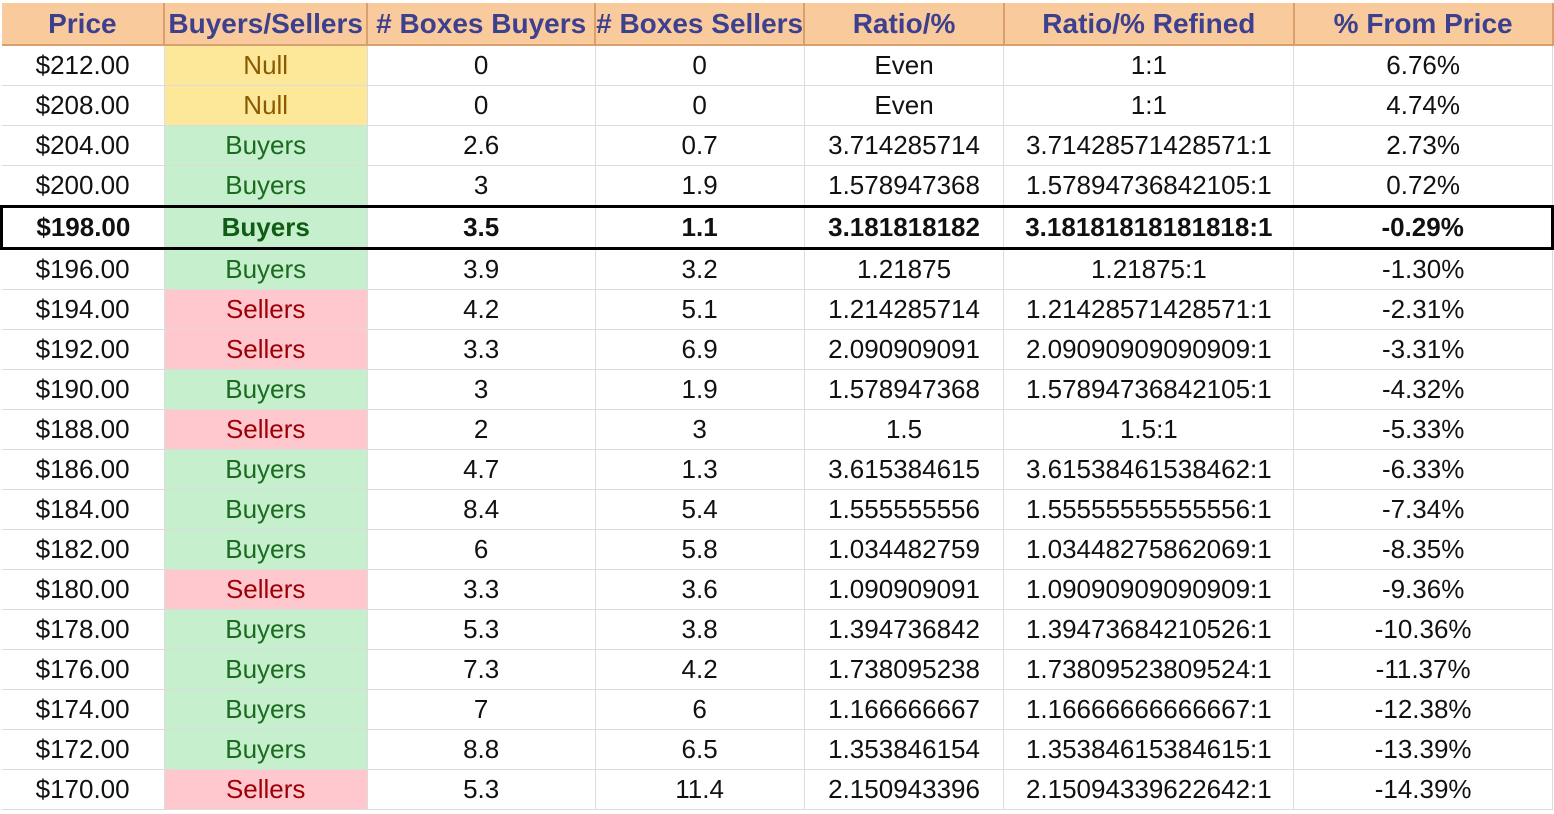 The width and height of the screenshot is (1554, 814). Describe the element at coordinates (700, 65) in the screenshot. I see `boxes-sellers-cell: 0` at that location.